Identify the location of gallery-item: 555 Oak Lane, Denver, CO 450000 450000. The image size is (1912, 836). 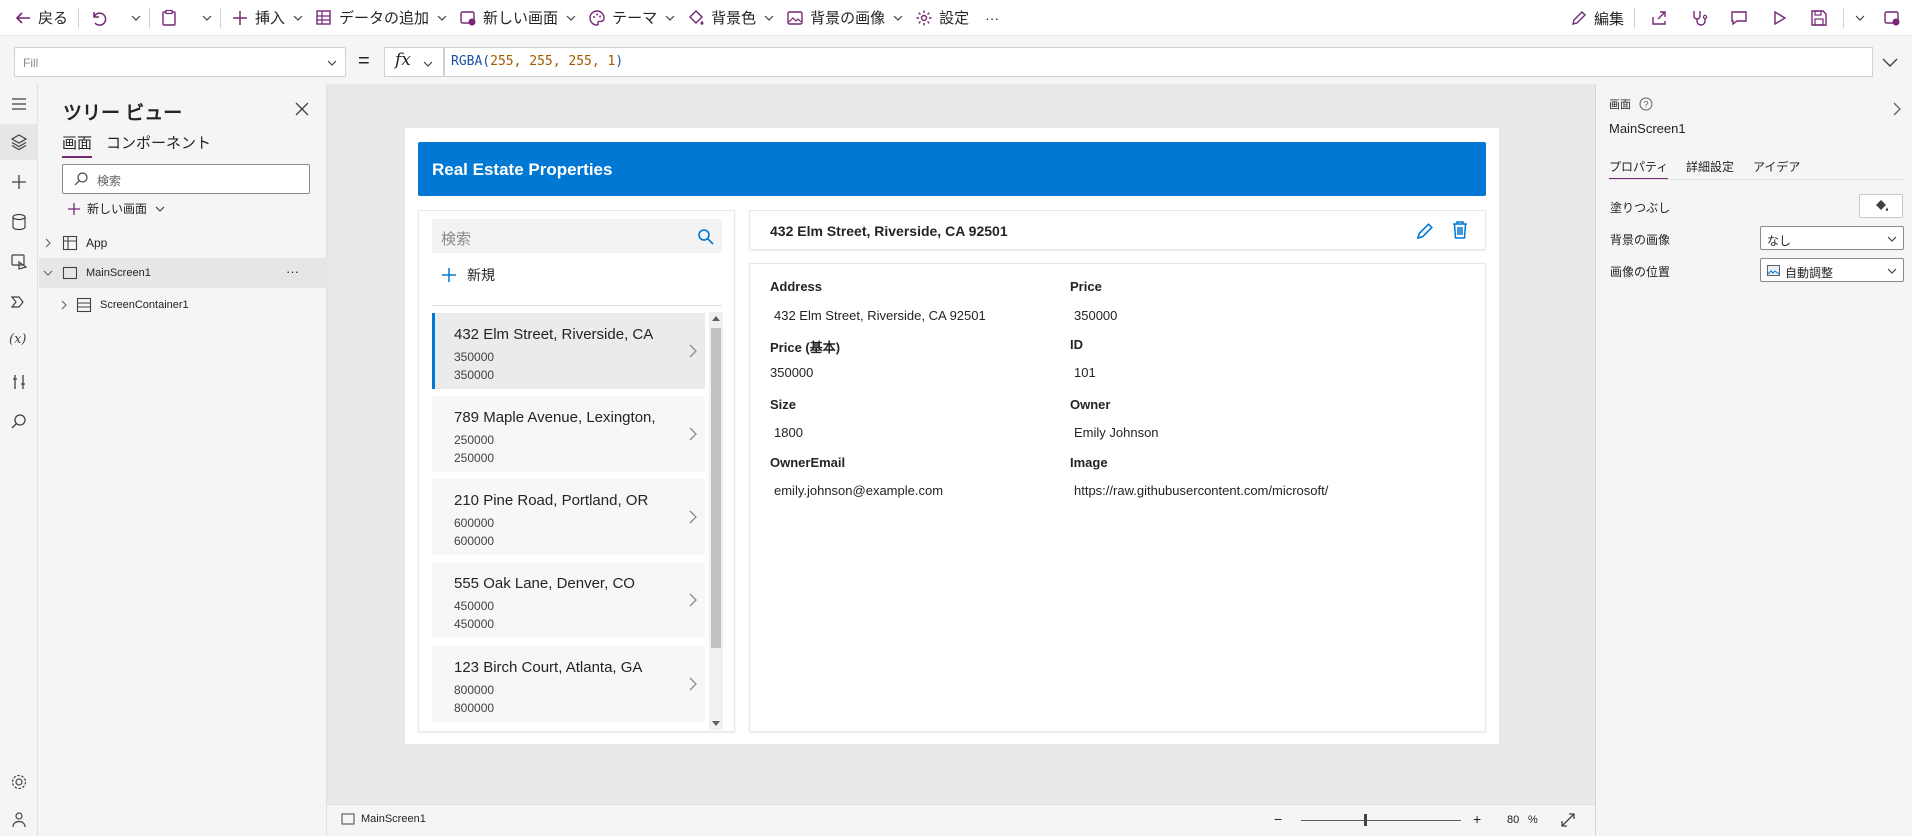
(568, 600).